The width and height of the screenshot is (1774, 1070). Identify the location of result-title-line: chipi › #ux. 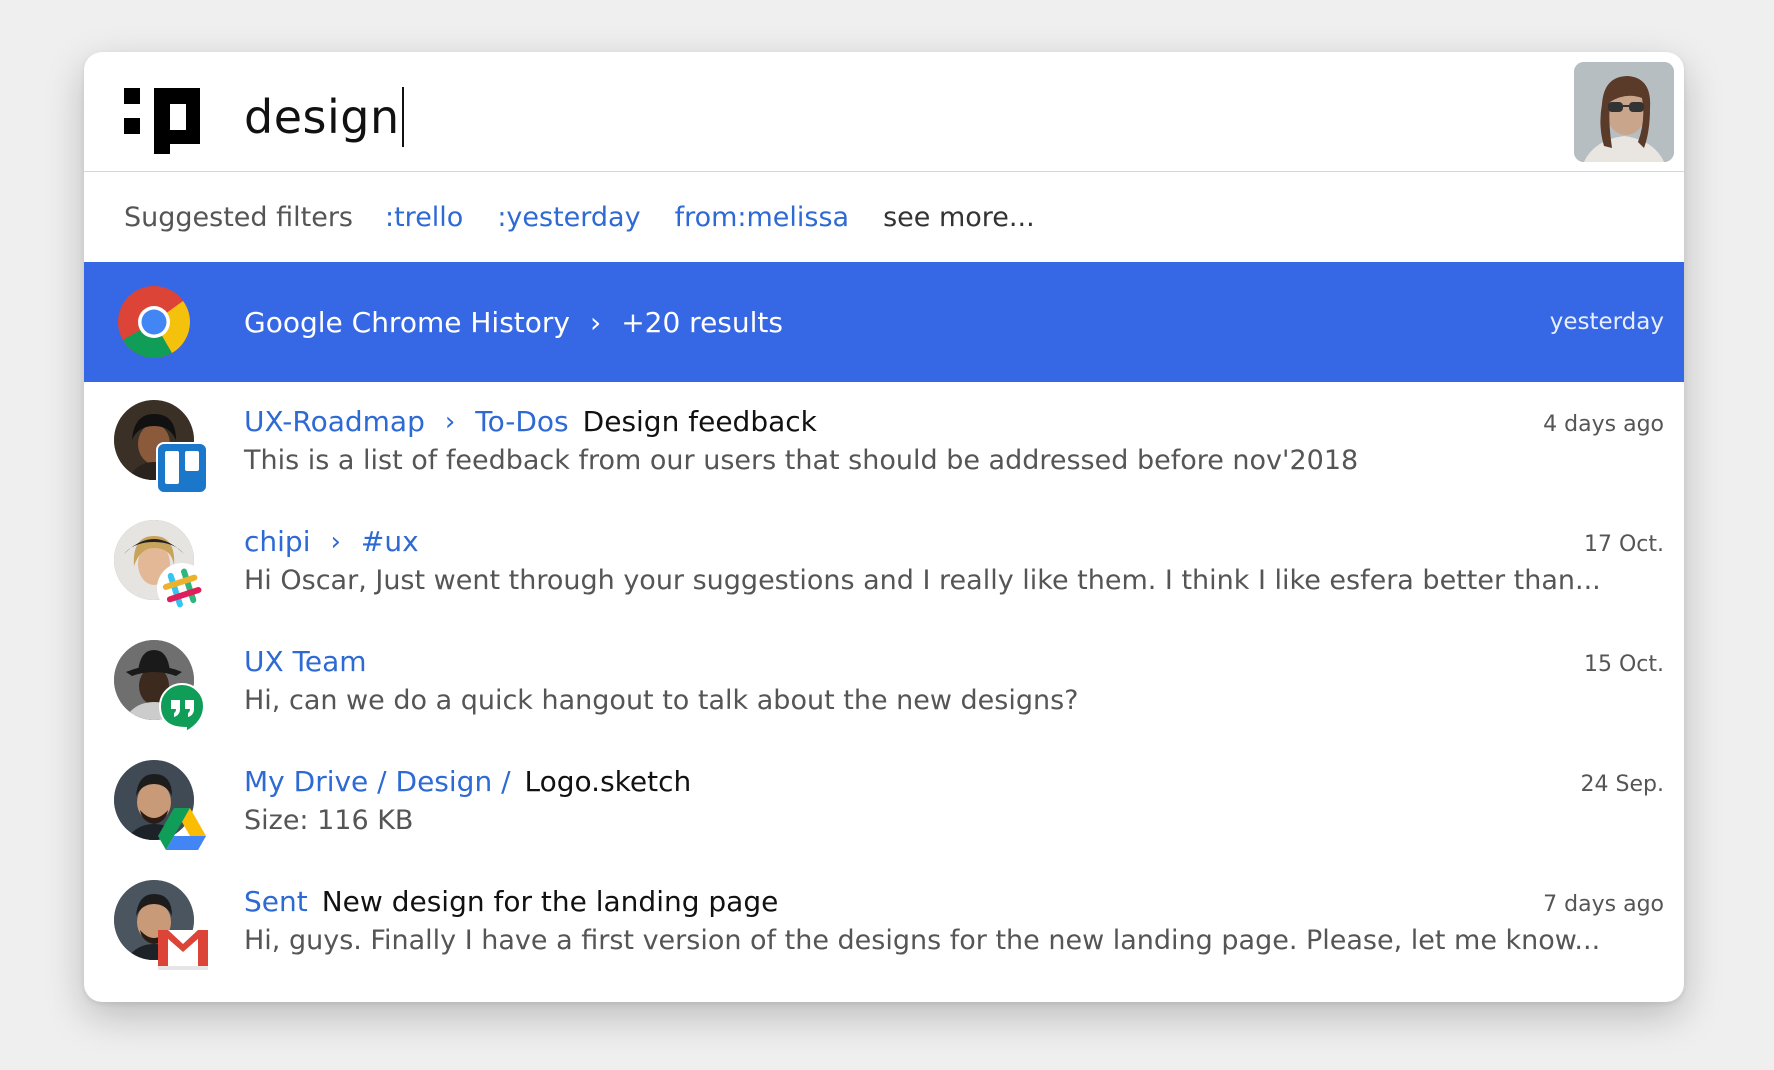
(331, 541).